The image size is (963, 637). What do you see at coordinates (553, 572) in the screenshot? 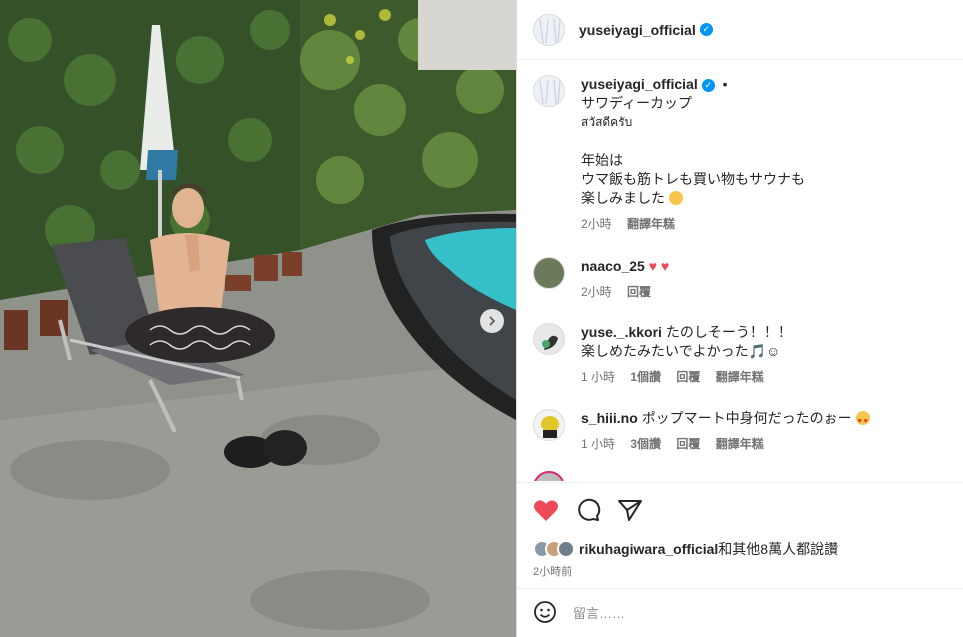
I see `post-time: 2小時前` at bounding box center [553, 572].